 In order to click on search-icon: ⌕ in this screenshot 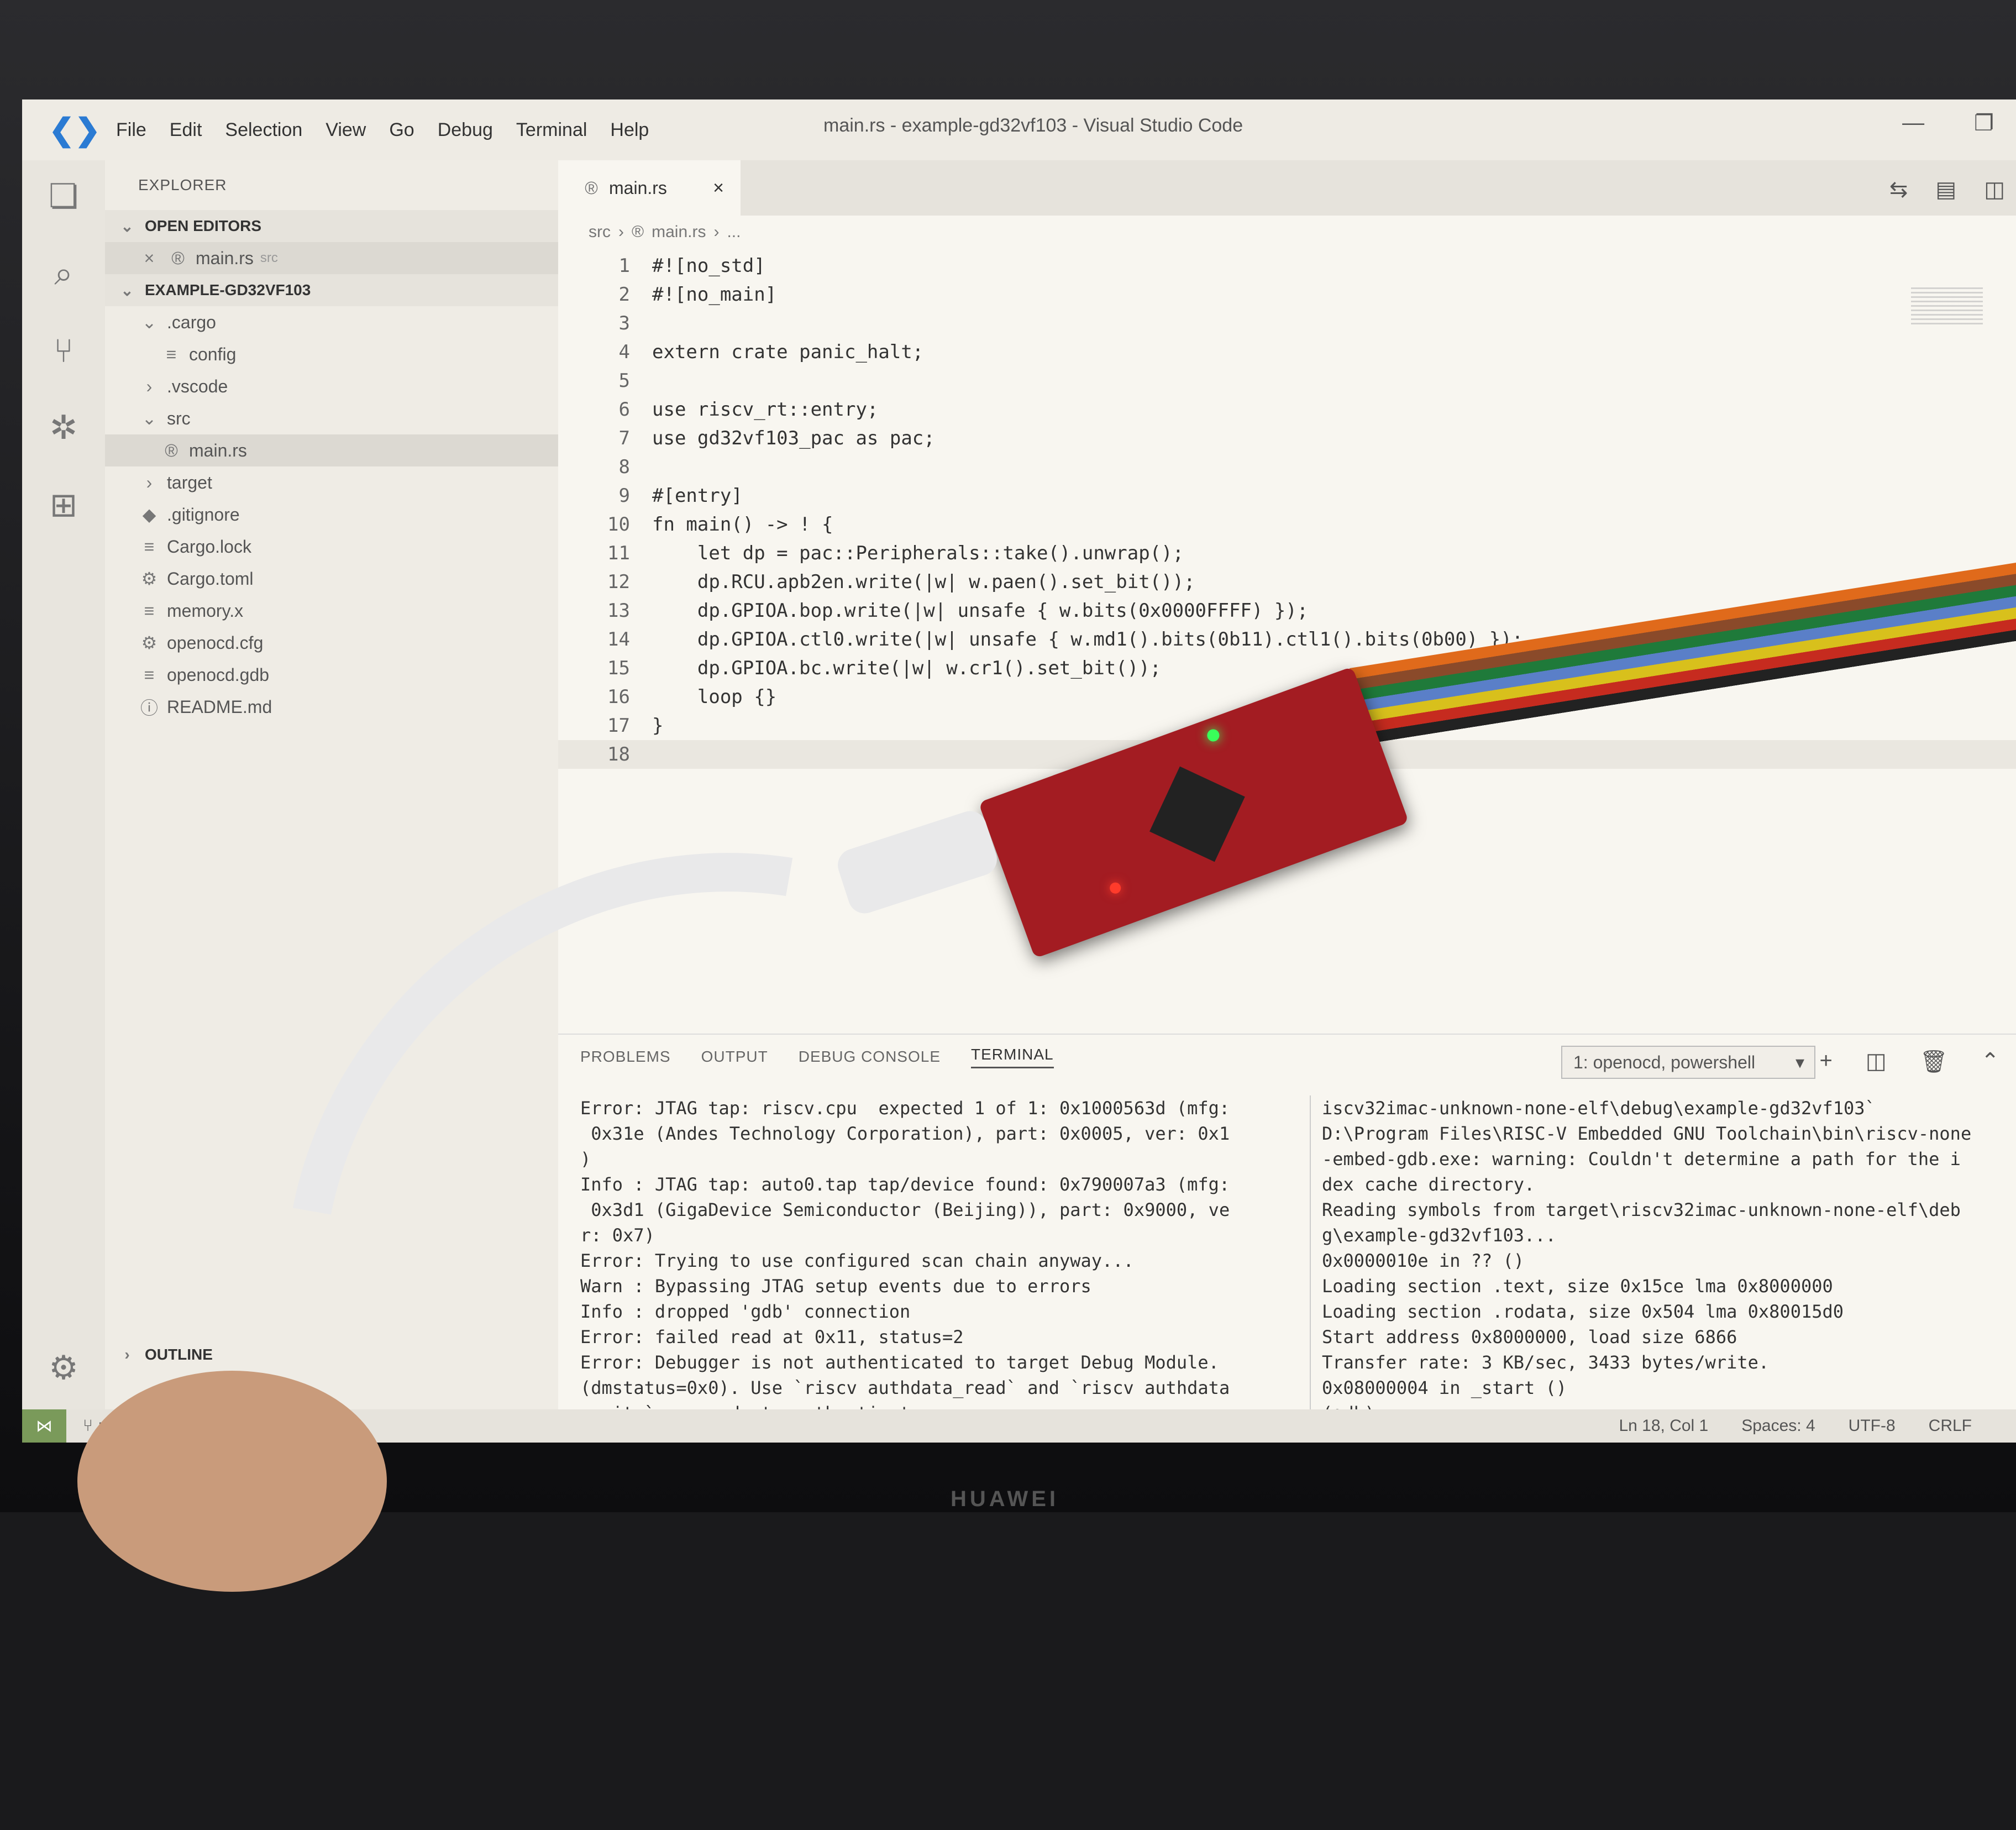, I will do `click(64, 273)`.